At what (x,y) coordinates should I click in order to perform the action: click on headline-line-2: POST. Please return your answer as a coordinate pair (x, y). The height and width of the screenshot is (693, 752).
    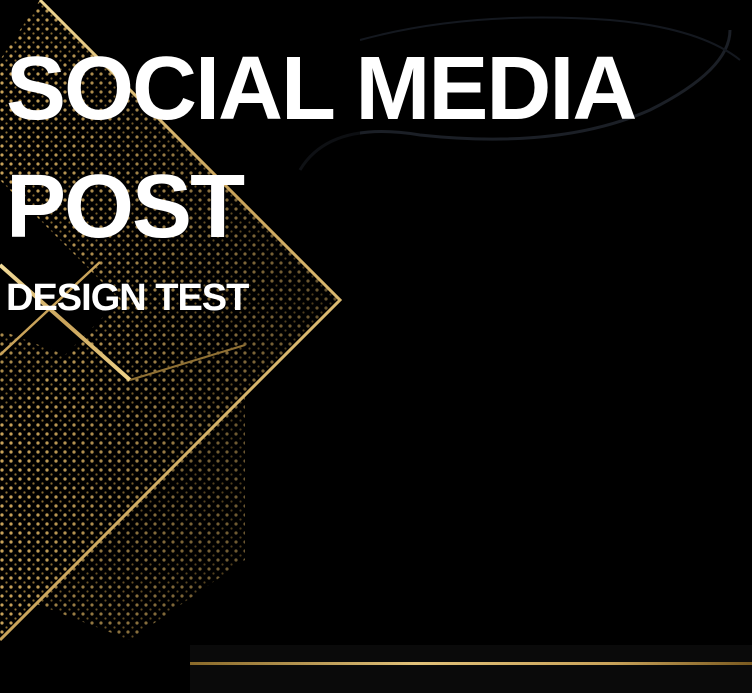
    Looking at the image, I should click on (125, 207).